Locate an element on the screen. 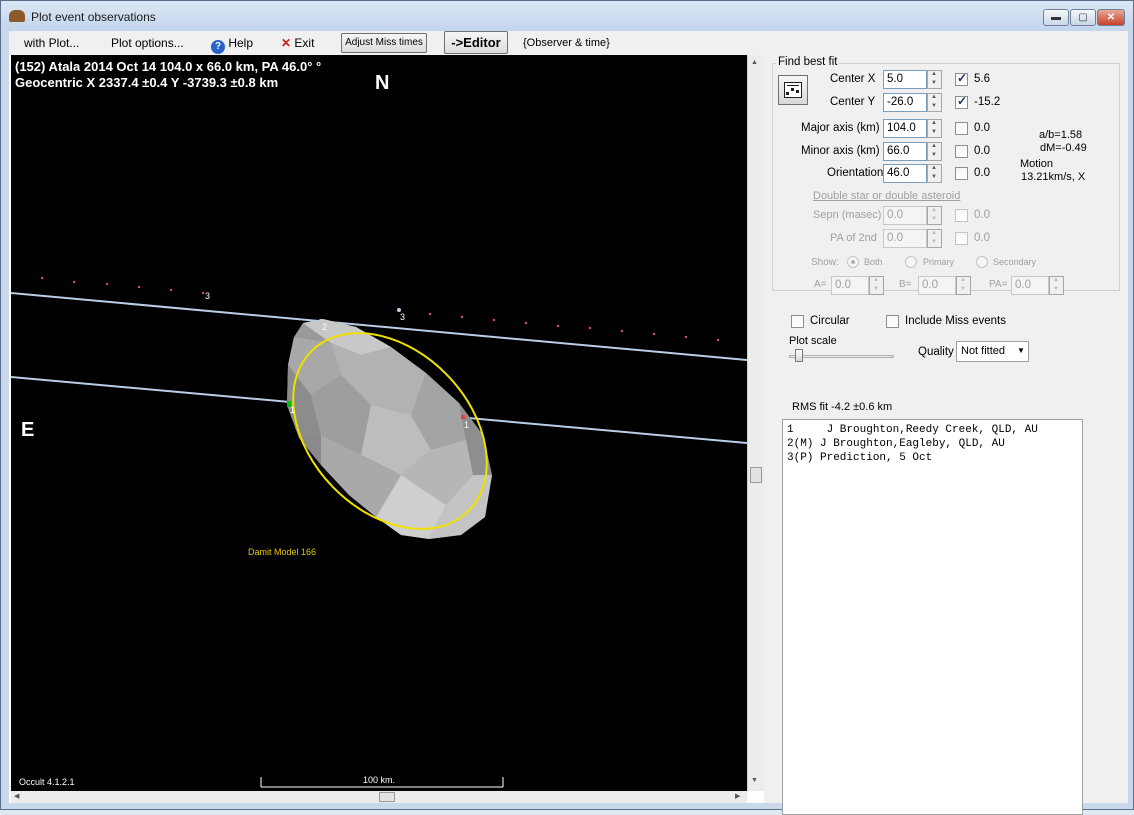  pa-second-input: 0.0 is located at coordinates (905, 238).